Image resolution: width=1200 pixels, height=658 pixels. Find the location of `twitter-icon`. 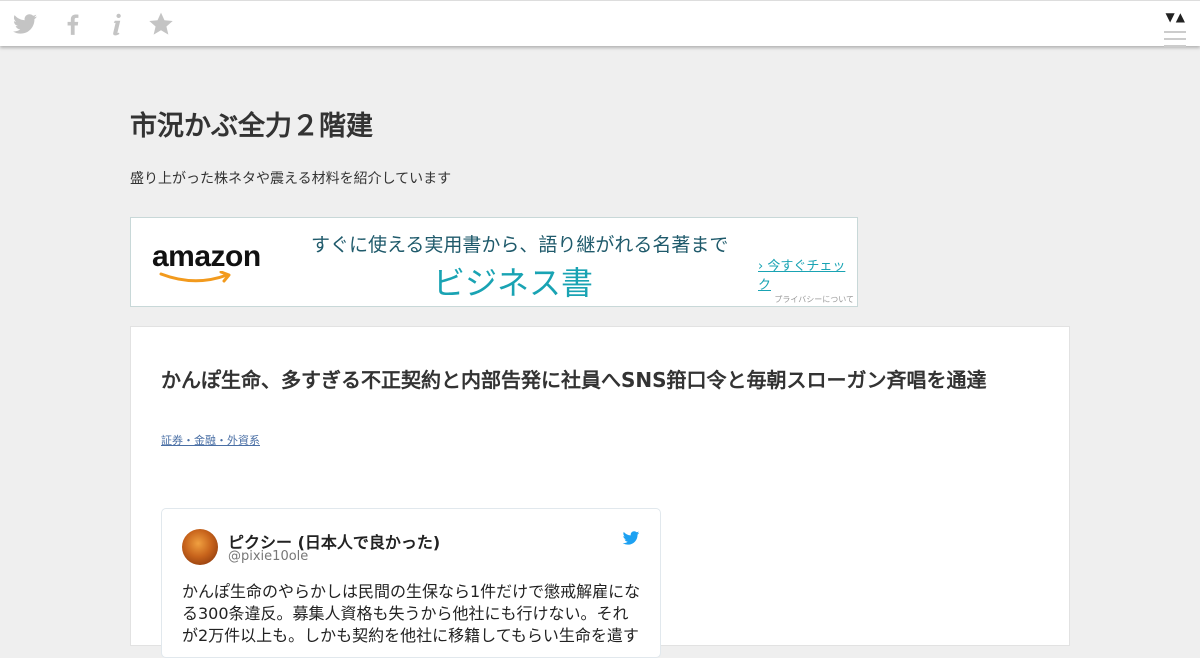

twitter-icon is located at coordinates (25, 24).